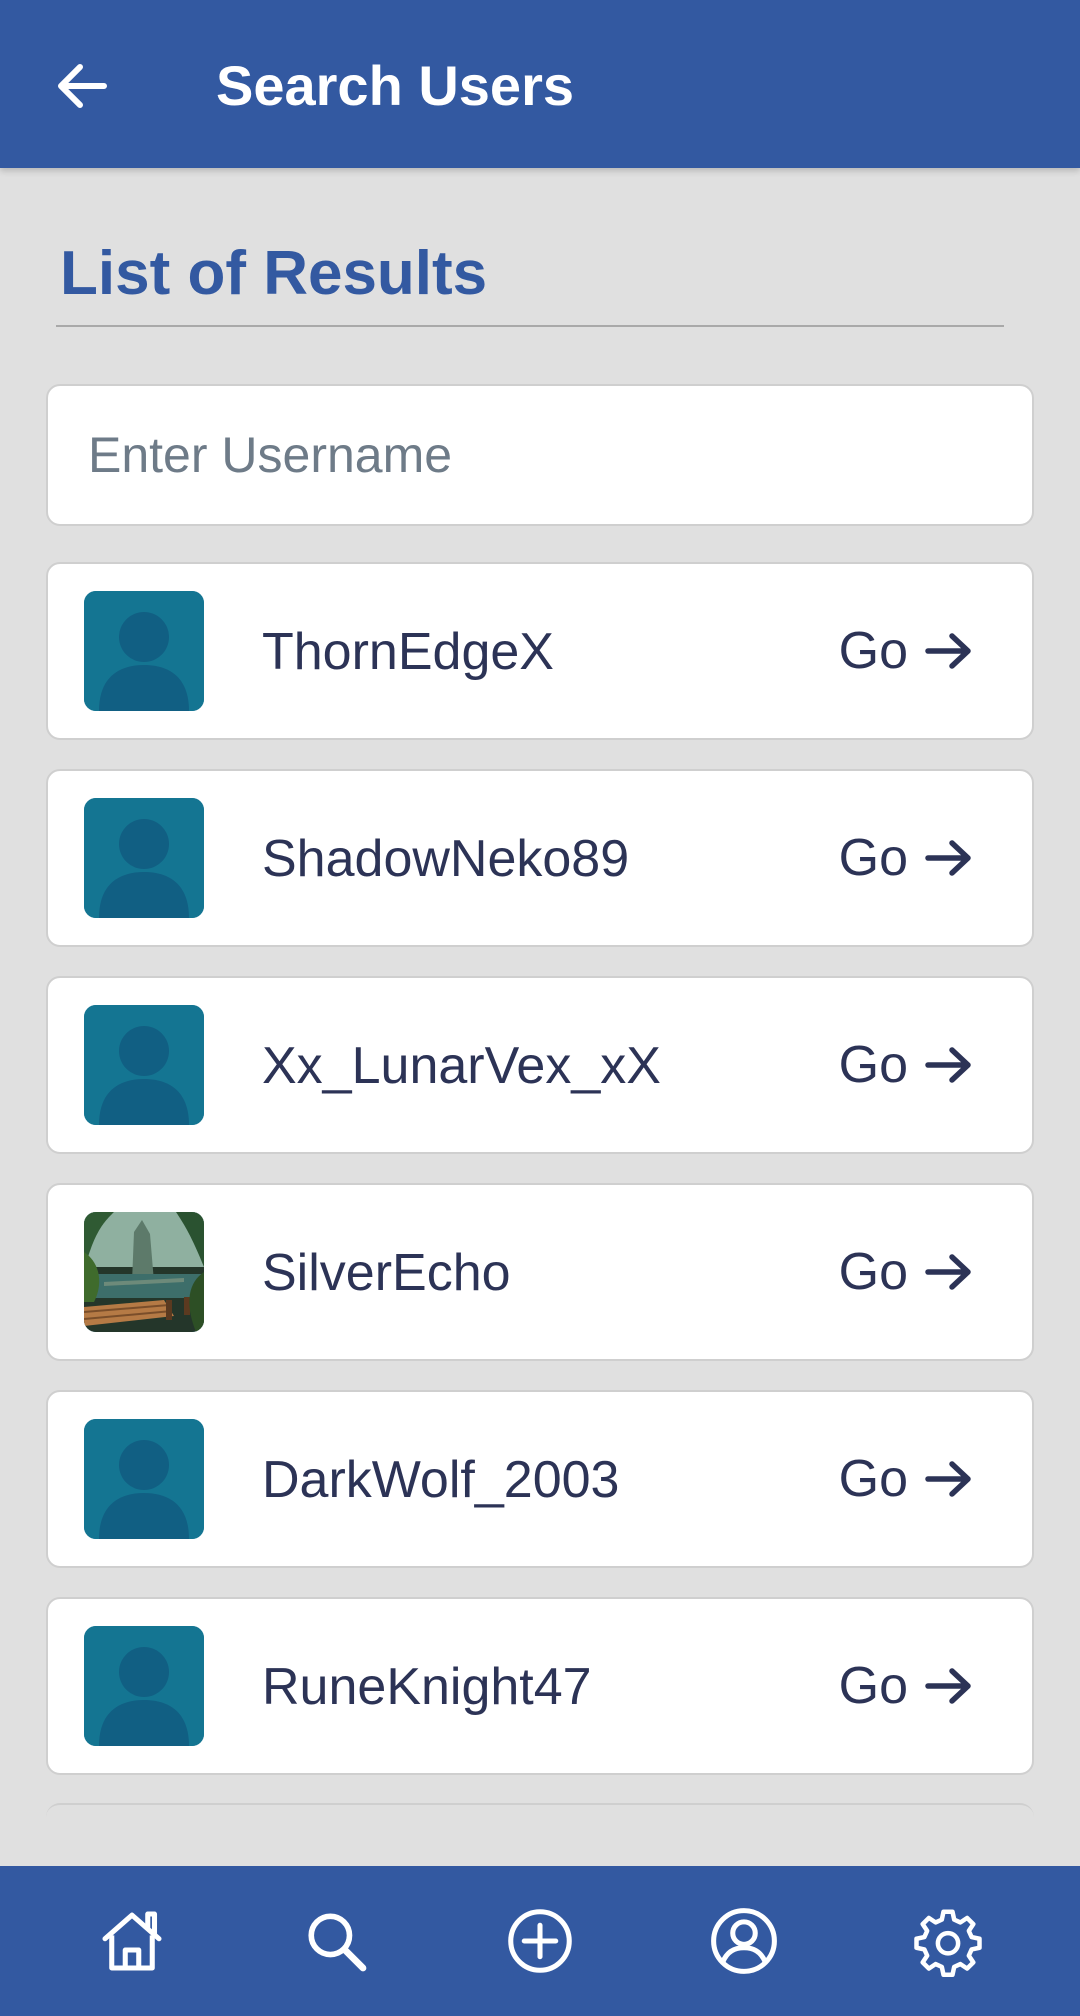  Describe the element at coordinates (386, 1273) in the screenshot. I see `username-label: SilverEcho` at that location.